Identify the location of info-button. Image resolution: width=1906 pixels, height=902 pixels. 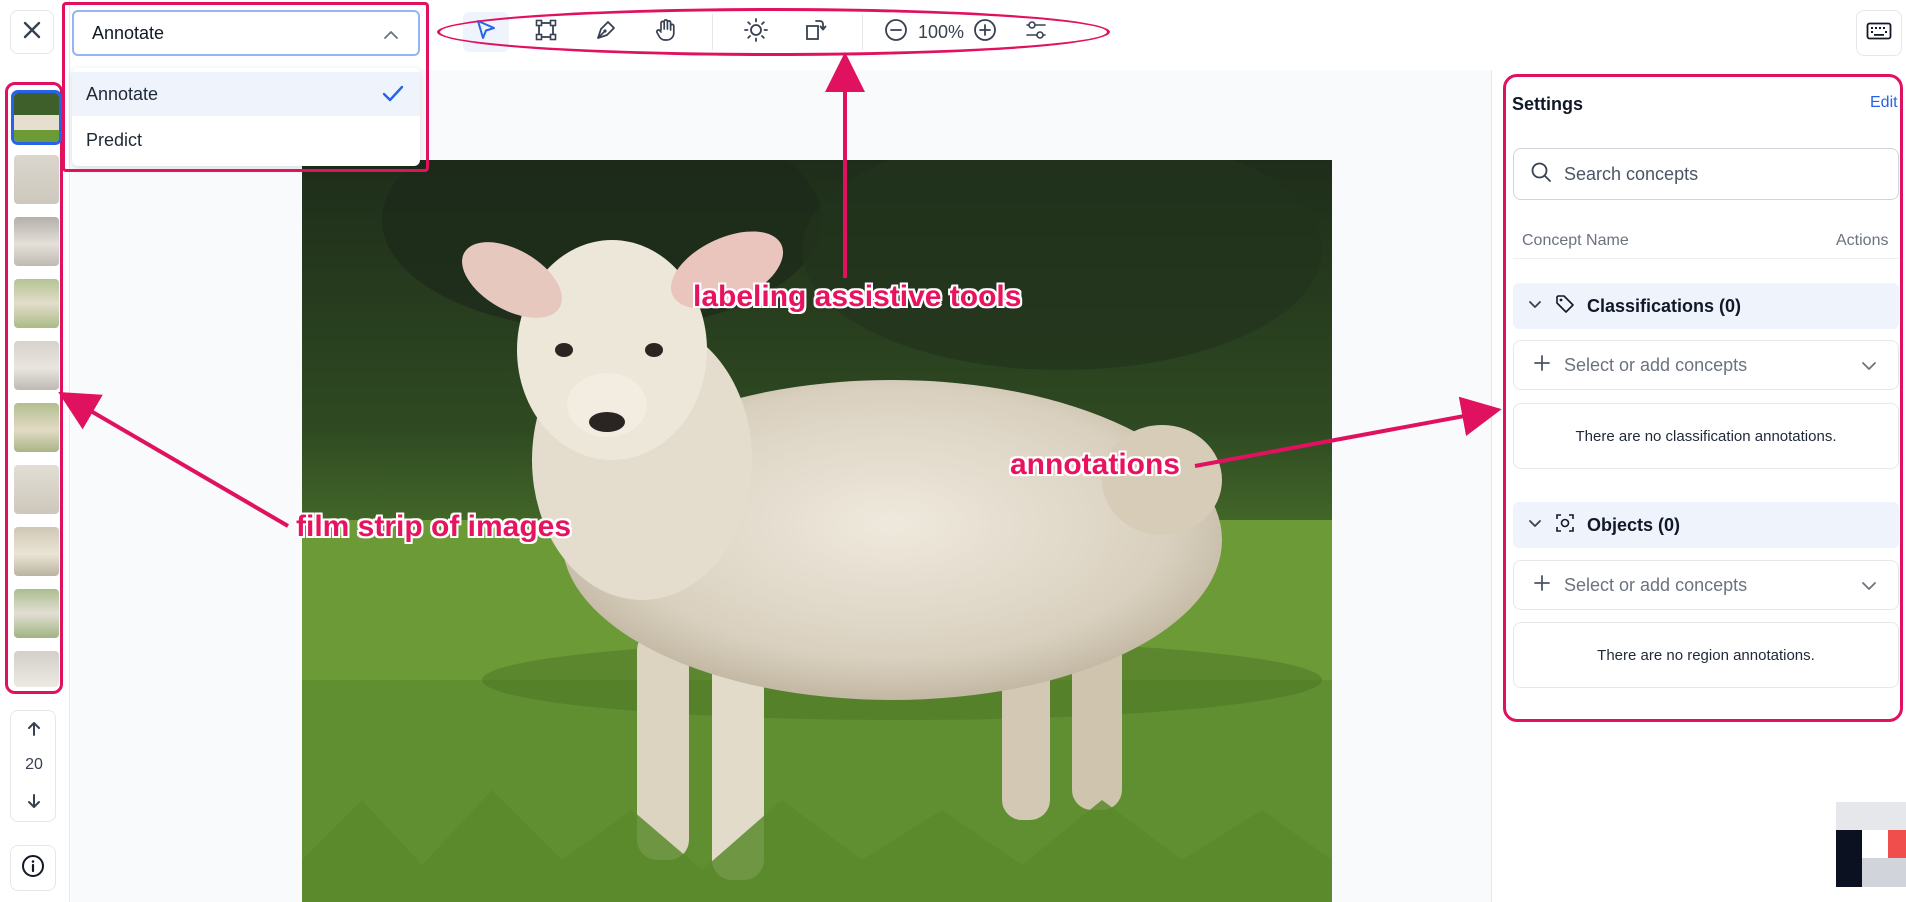
(33, 868).